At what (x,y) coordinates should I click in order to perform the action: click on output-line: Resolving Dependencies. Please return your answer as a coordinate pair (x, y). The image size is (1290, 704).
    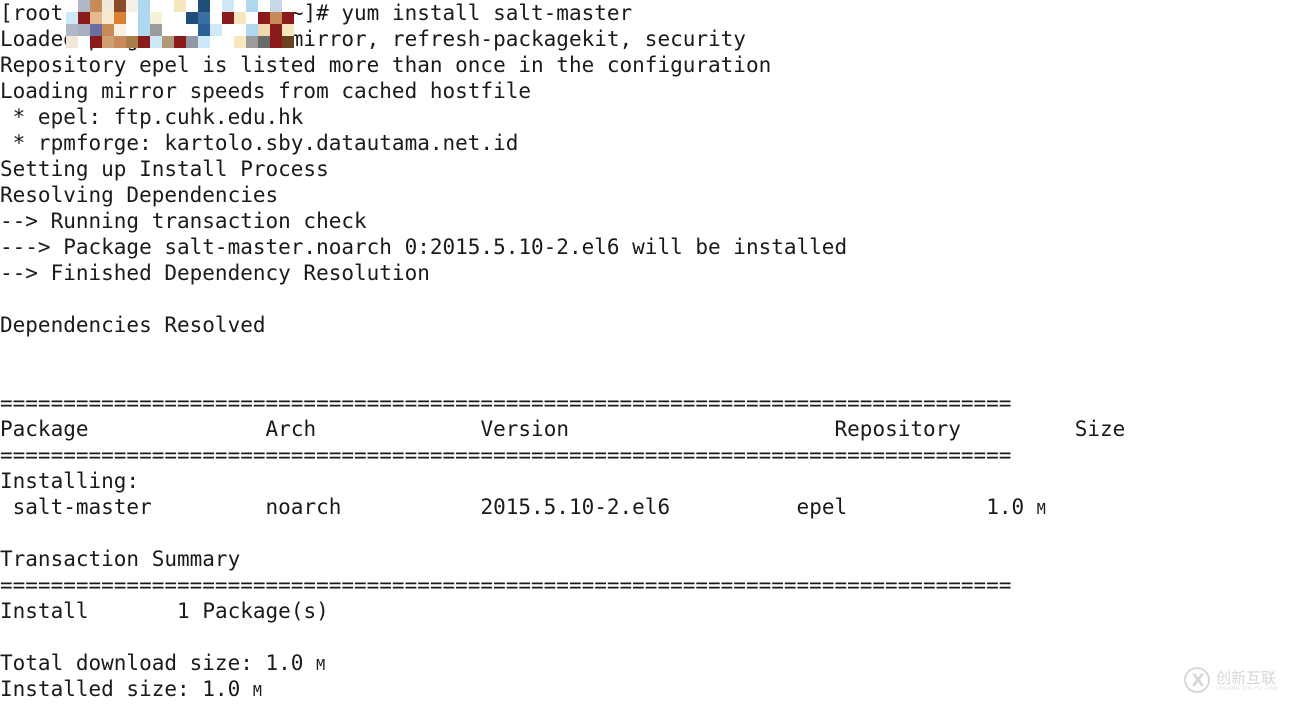
    Looking at the image, I should click on (139, 195).